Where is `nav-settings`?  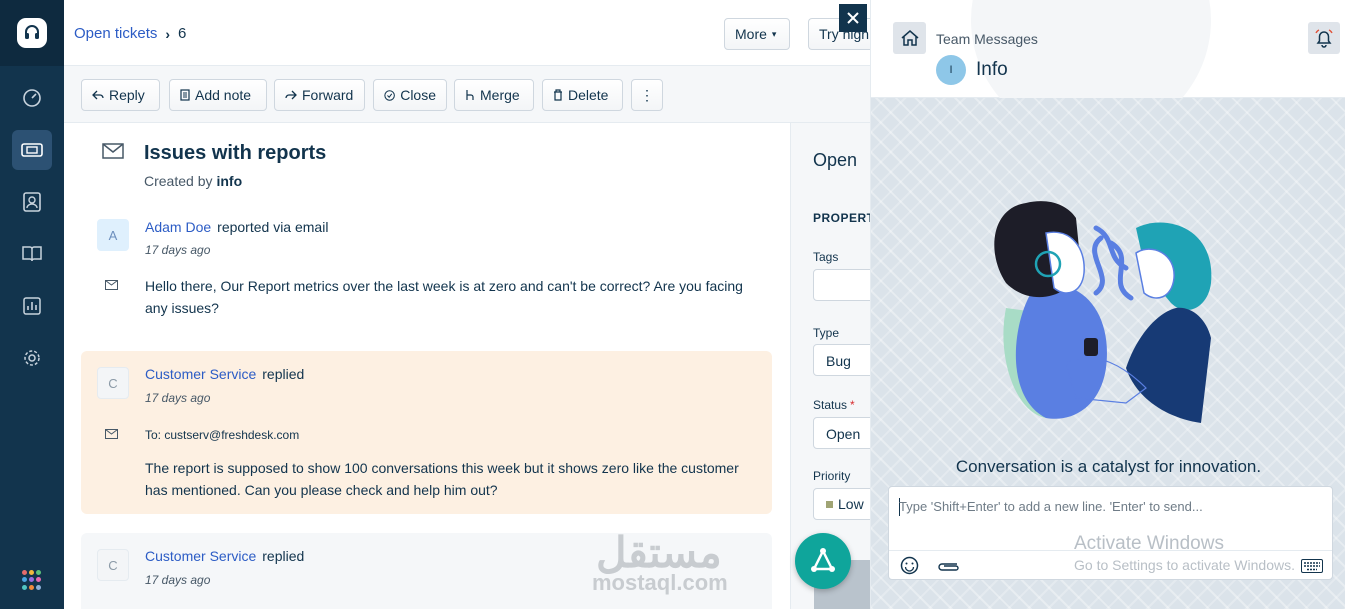
nav-settings is located at coordinates (32, 358).